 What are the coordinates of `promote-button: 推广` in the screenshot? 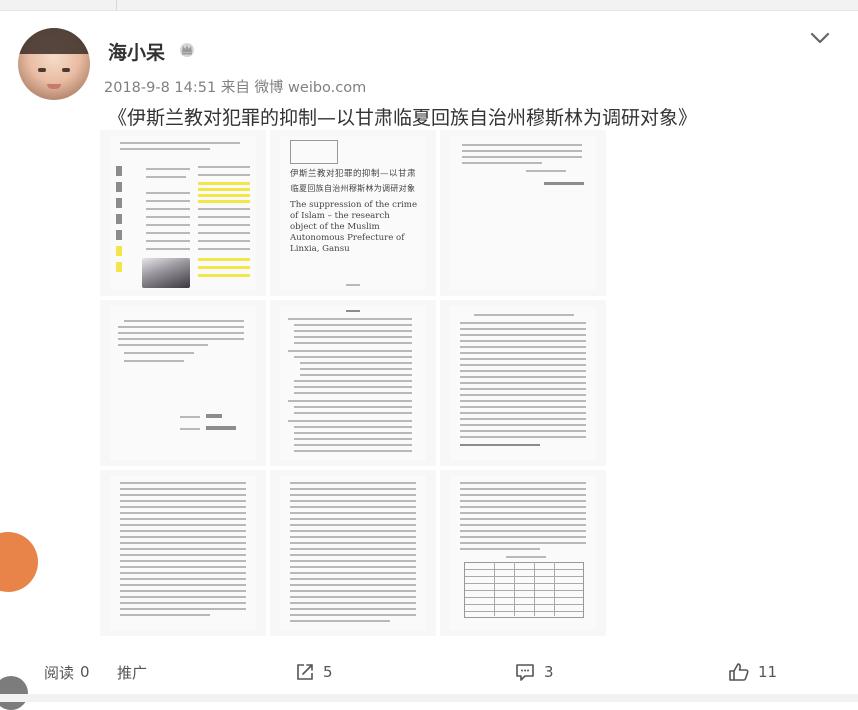 It's located at (132, 672).